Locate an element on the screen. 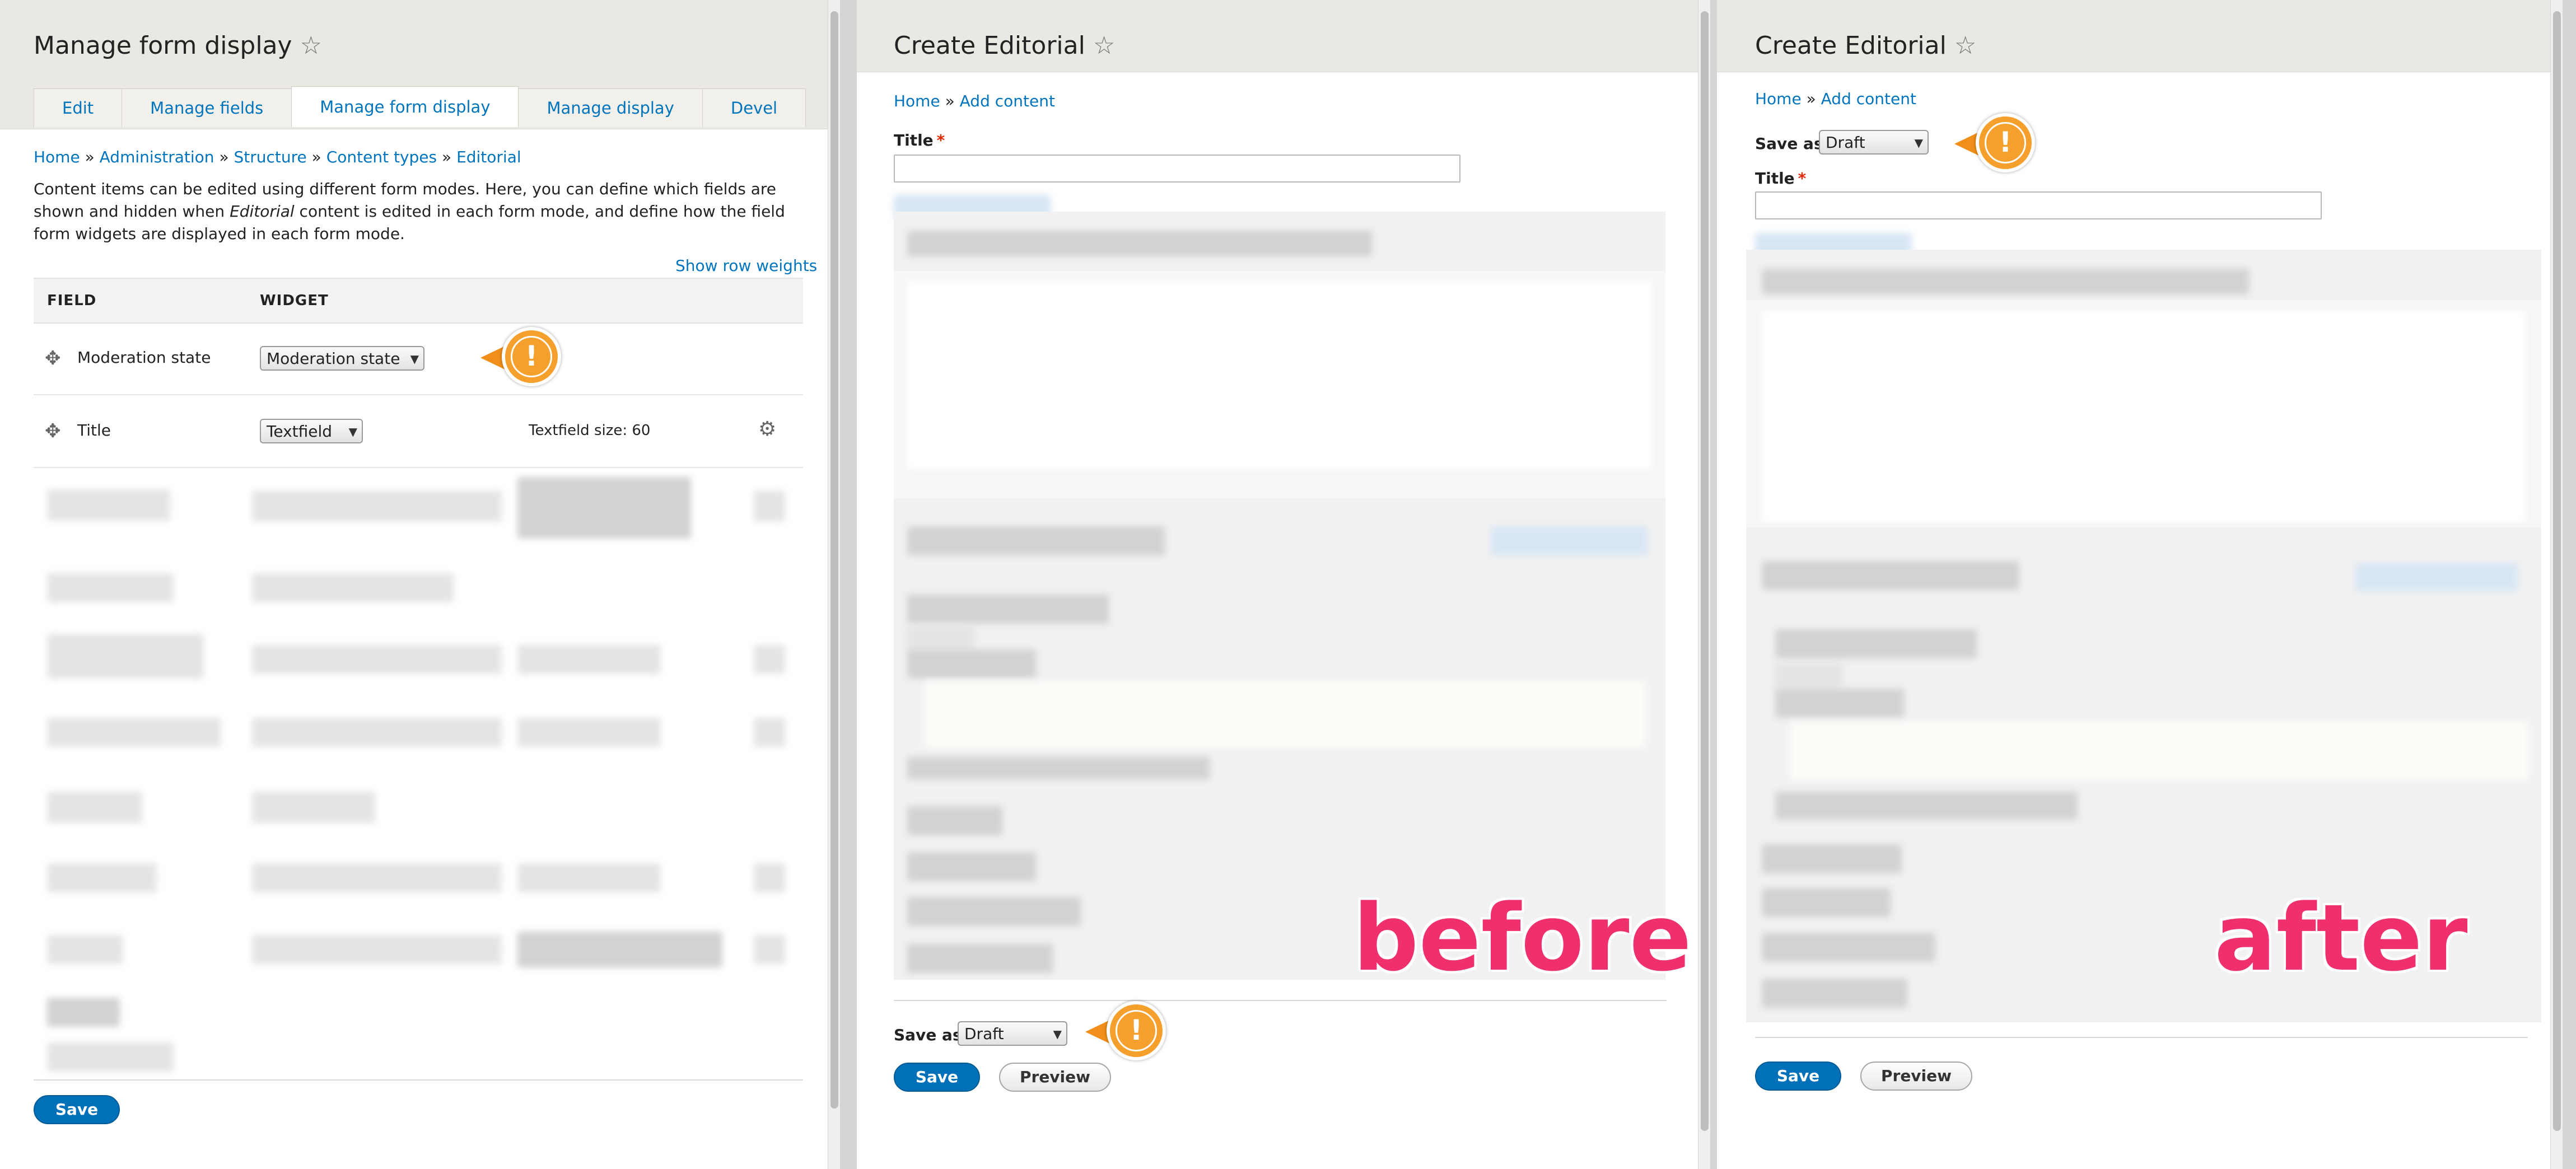  table-row: ✥ Title Textfield ▼ Textfield size: 60 ⚙ is located at coordinates (419, 431).